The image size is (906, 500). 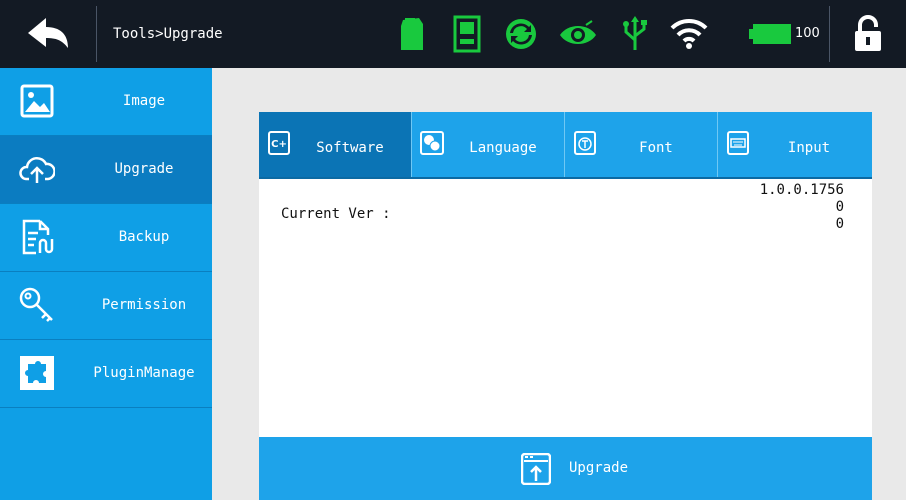 I want to click on backup-icon, so click(x=37, y=237).